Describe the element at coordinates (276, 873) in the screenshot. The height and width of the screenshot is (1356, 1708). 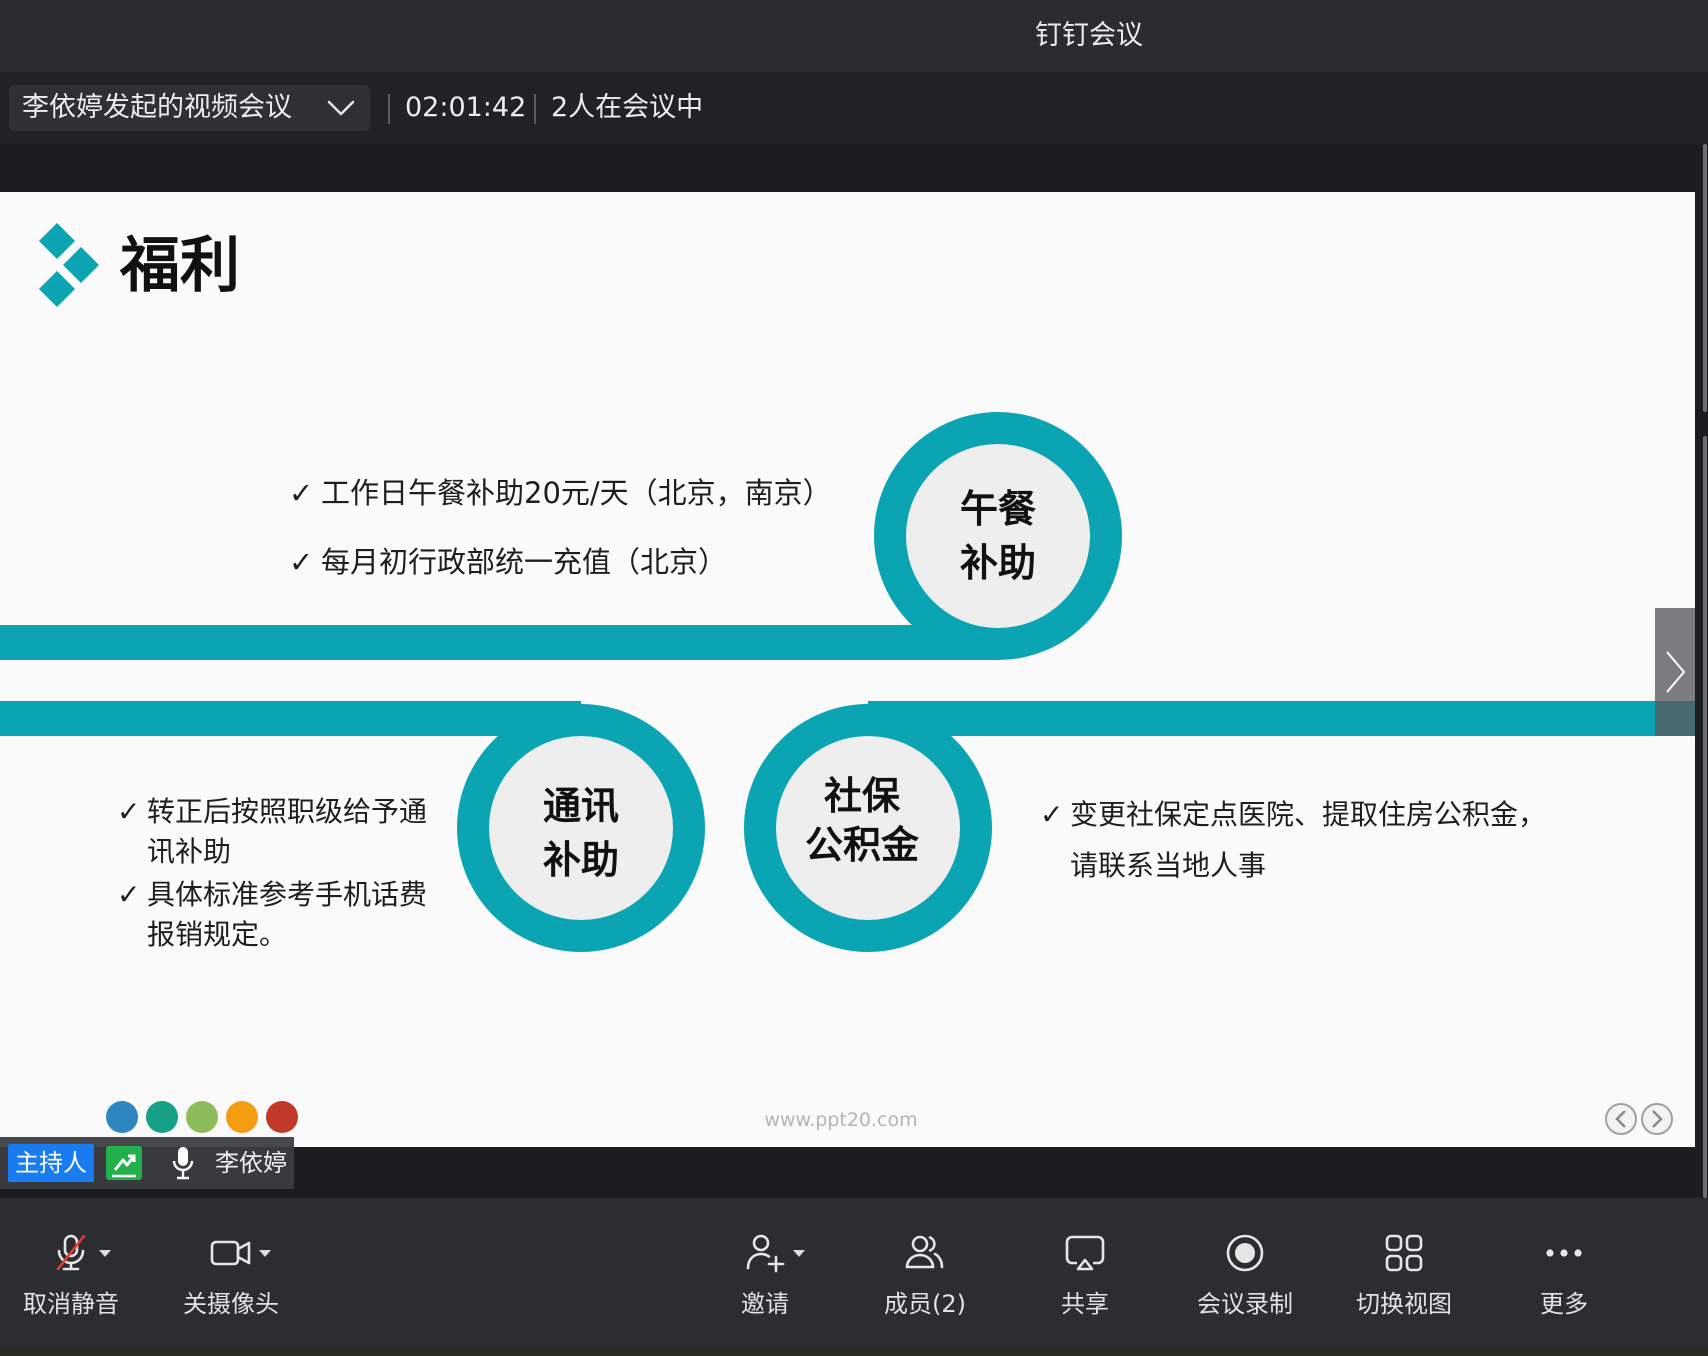
I see `communication-bullets: ✓ 转正后按照职级给予通讯补助 ✓ 具体标准参考手机话费报销规定。` at that location.